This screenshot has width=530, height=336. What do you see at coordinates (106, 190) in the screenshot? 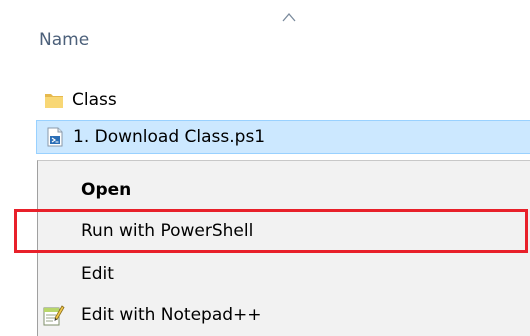
I see `menu-item-label: Open` at bounding box center [106, 190].